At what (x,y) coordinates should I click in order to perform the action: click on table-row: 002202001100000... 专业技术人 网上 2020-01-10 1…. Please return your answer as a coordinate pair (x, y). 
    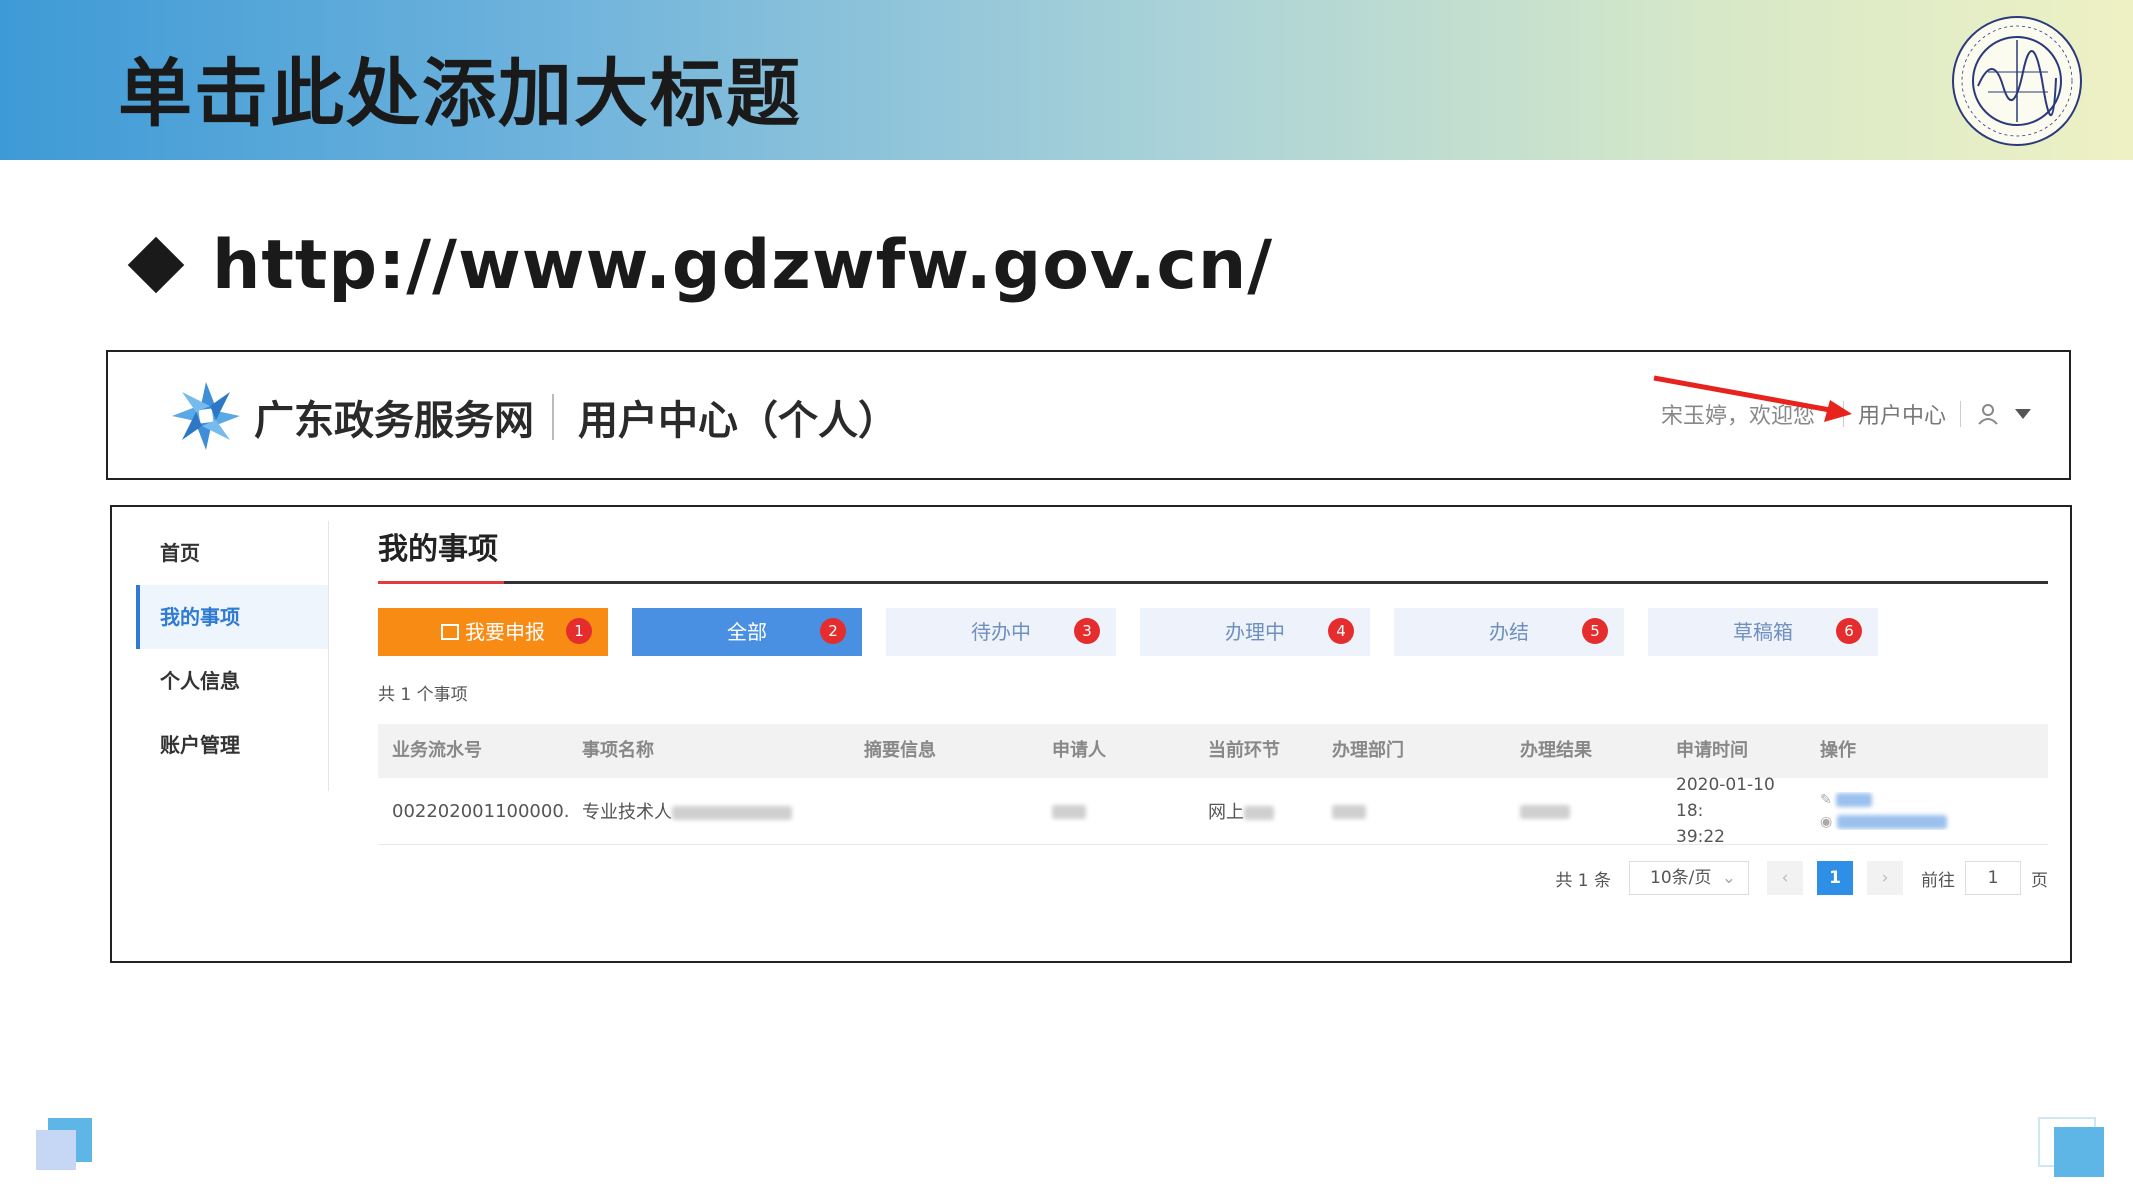
    Looking at the image, I should click on (1213, 811).